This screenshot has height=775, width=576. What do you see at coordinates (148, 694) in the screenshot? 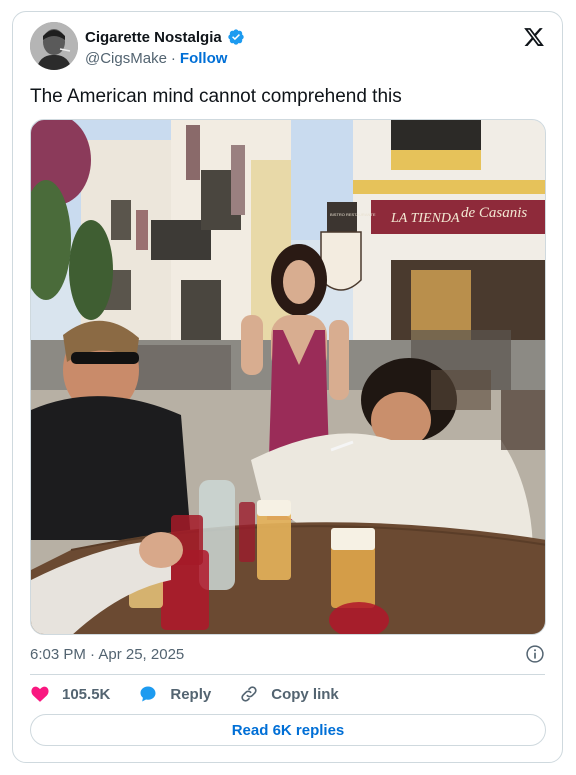
I see `reply-bubble-icon` at bounding box center [148, 694].